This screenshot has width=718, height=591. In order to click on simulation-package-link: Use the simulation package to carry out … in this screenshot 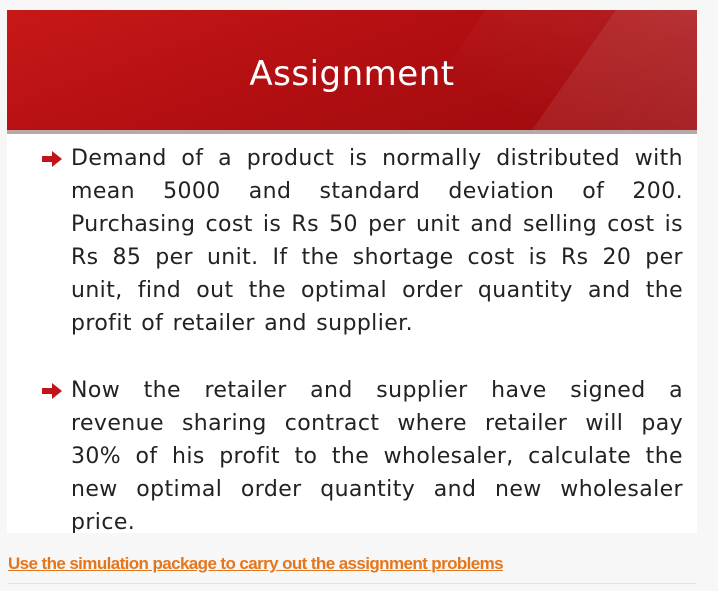, I will do `click(256, 564)`.